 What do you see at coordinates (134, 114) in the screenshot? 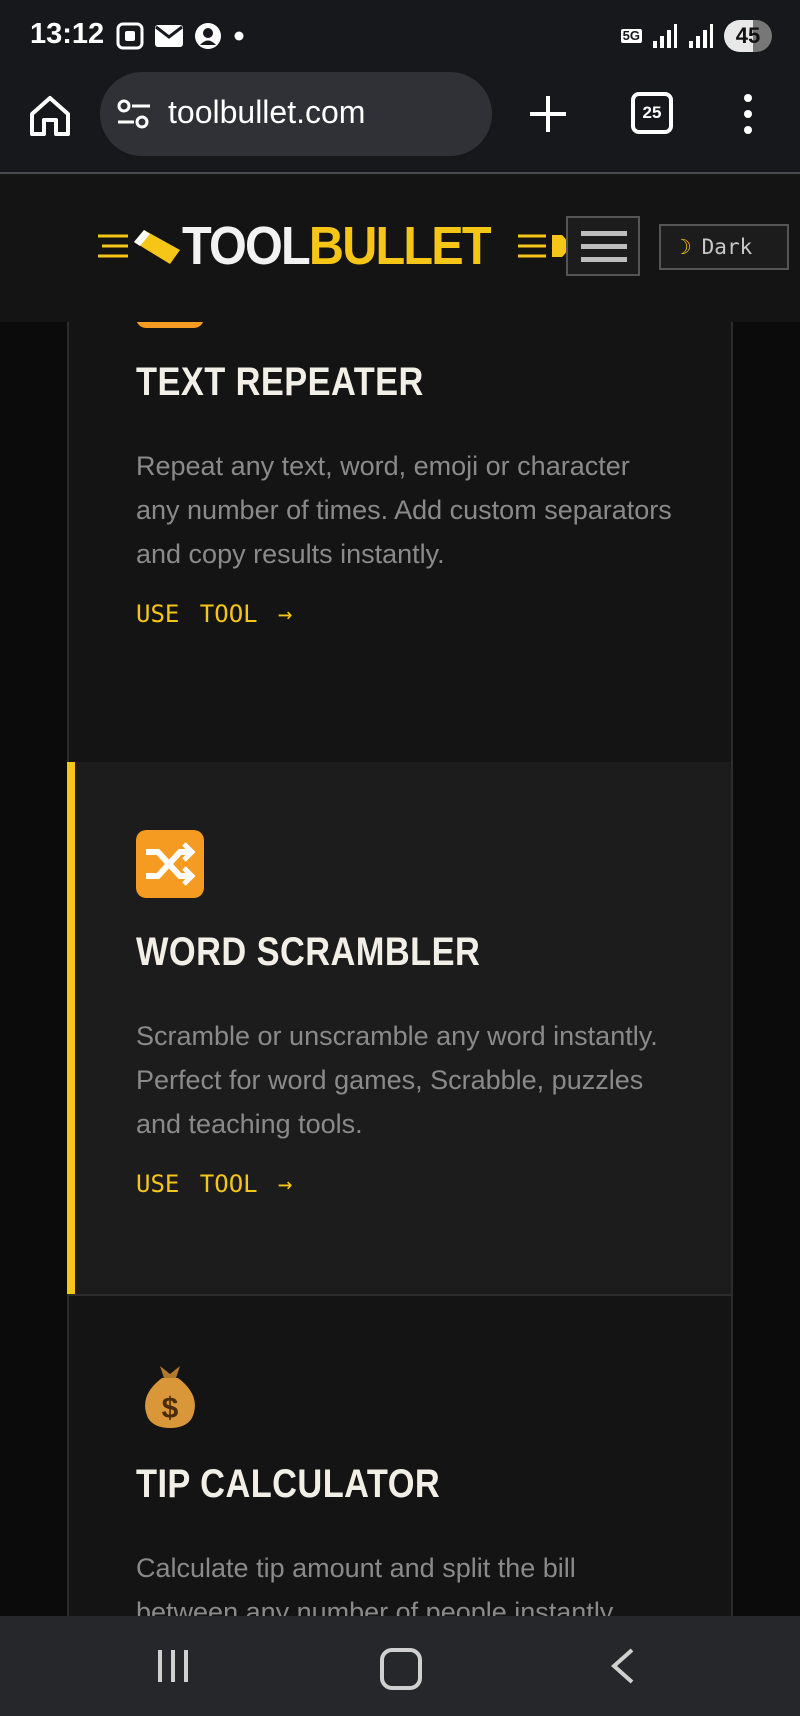
I see `site-settings-icon` at bounding box center [134, 114].